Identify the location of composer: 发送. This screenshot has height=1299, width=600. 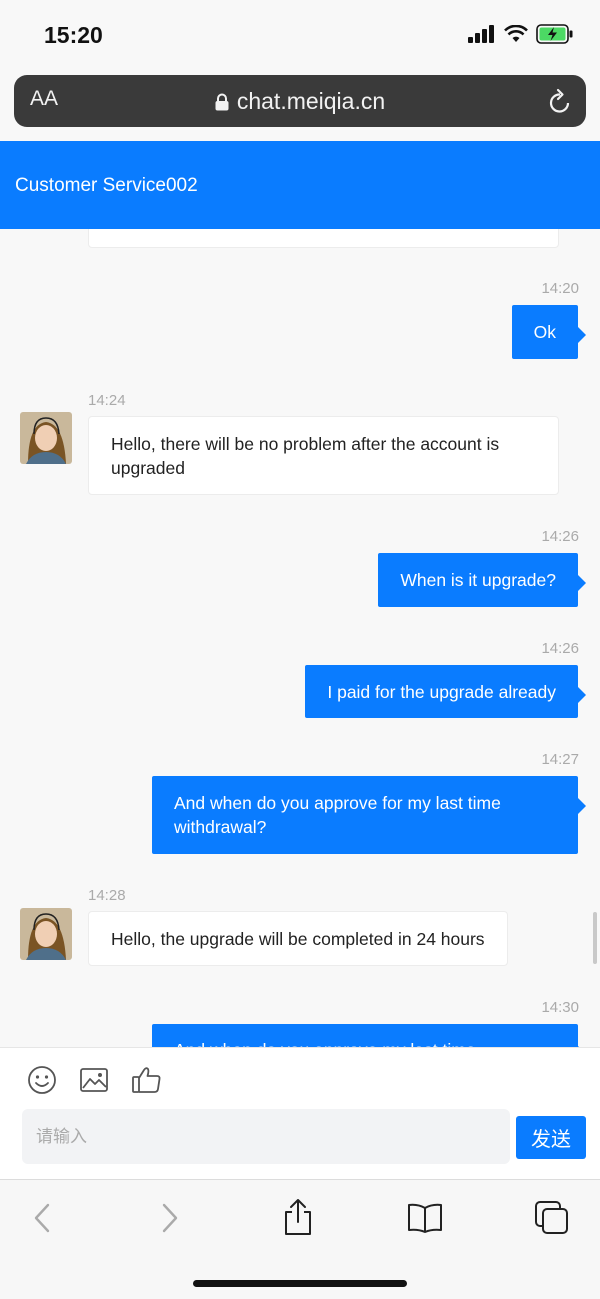
(300, 1113).